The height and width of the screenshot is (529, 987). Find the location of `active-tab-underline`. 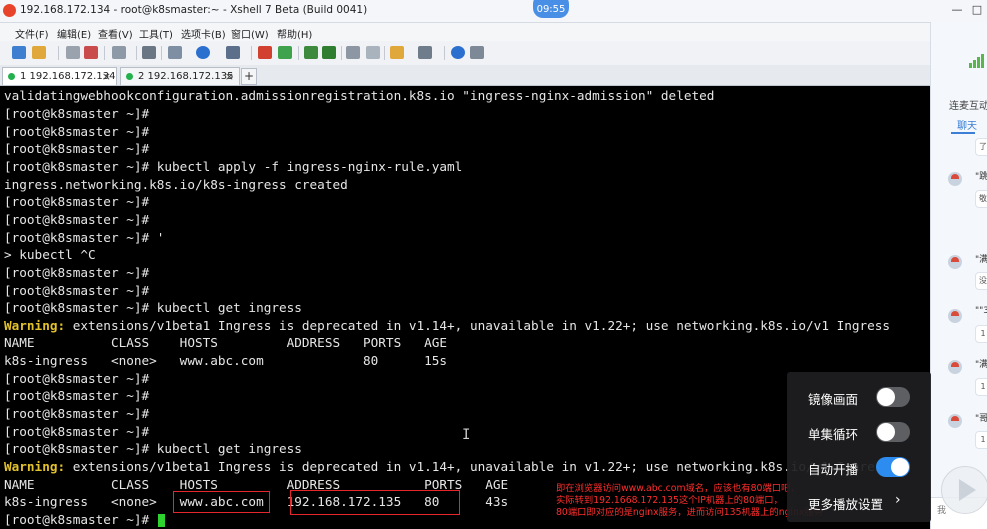

active-tab-underline is located at coordinates (963, 133).